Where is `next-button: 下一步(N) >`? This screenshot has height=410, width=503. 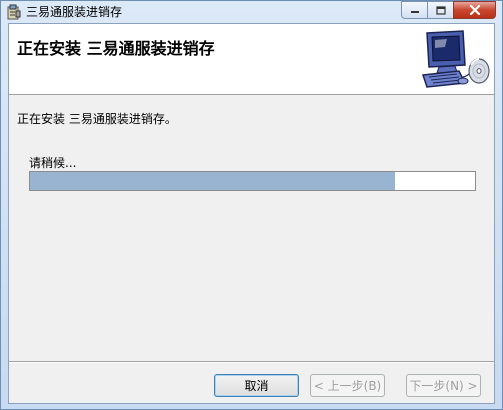
next-button: 下一步(N) > is located at coordinates (443, 385).